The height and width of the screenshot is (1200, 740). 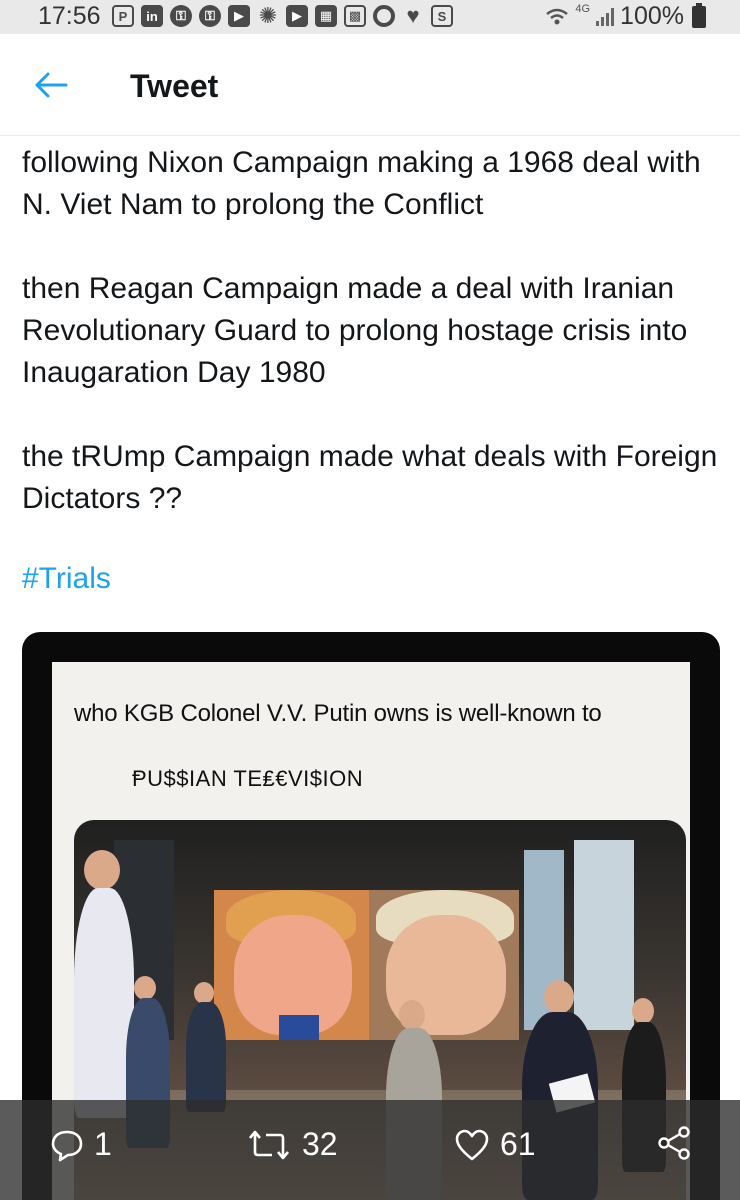 I want to click on back-arrow-icon, so click(x=51, y=85).